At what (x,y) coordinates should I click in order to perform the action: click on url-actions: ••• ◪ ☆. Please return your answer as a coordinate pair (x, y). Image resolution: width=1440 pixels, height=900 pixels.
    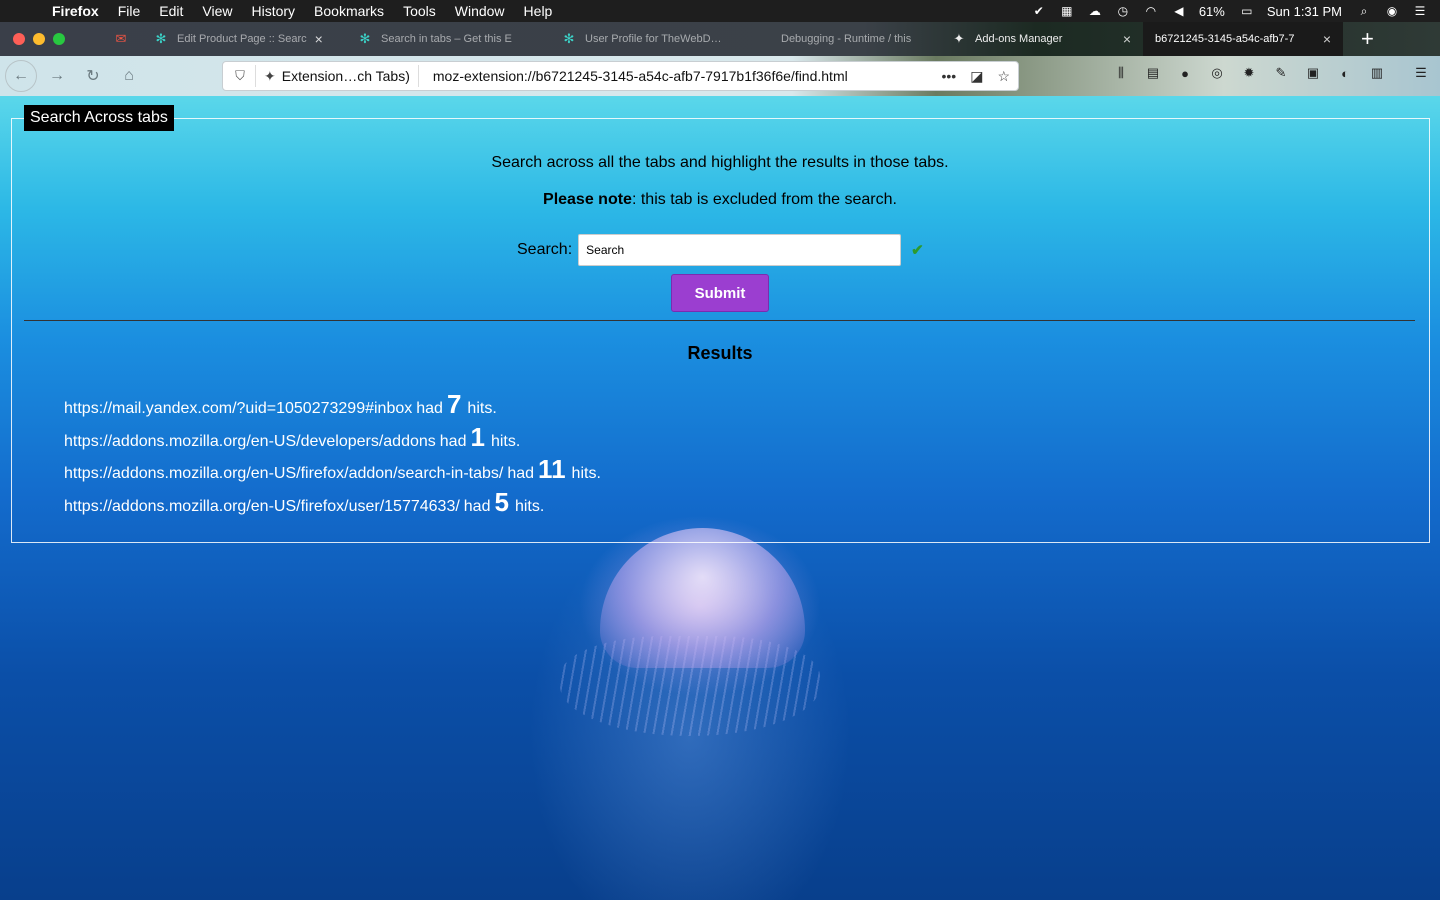
    Looking at the image, I should click on (968, 76).